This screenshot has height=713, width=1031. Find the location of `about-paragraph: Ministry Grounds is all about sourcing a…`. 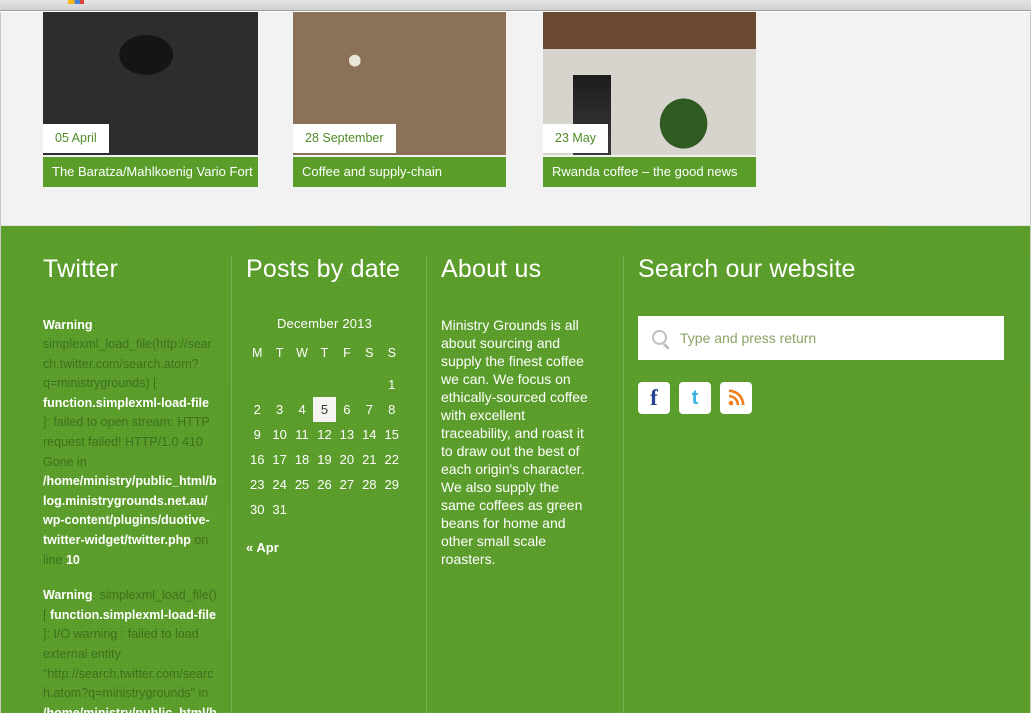

about-paragraph: Ministry Grounds is all about sourcing a… is located at coordinates (514, 396).